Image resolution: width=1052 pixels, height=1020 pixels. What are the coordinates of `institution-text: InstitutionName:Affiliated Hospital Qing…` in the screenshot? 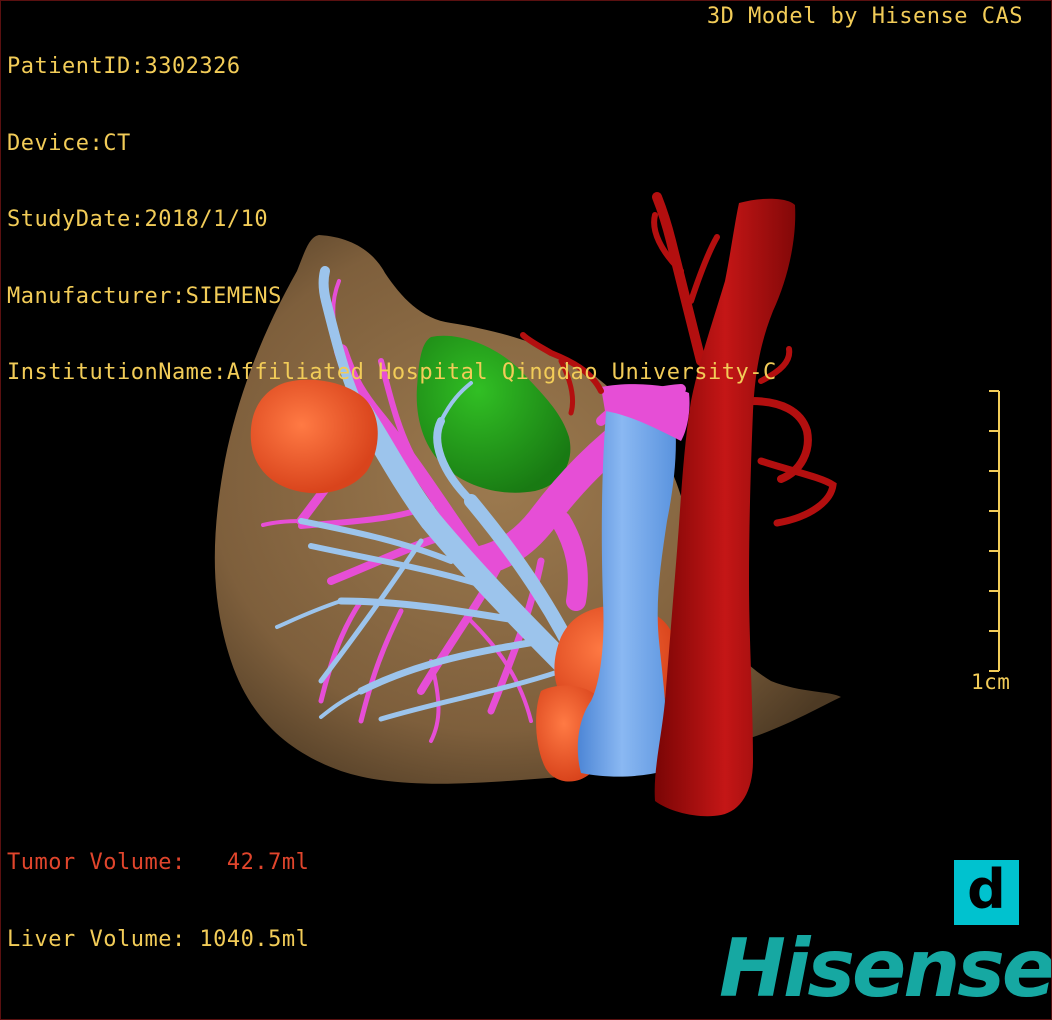 It's located at (392, 372).